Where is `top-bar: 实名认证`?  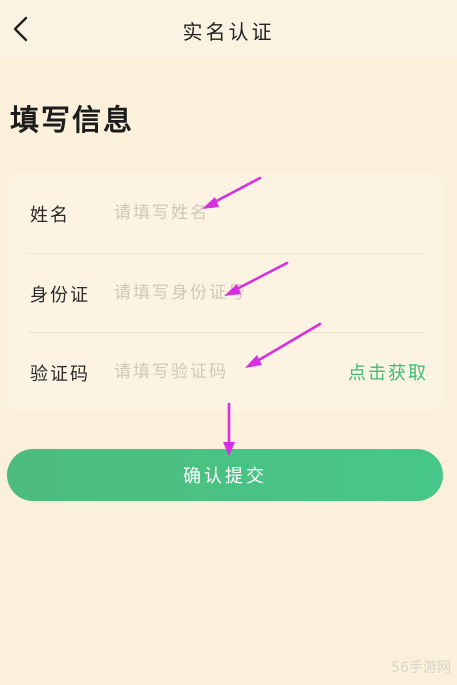
top-bar: 实名认证 is located at coordinates (228, 29).